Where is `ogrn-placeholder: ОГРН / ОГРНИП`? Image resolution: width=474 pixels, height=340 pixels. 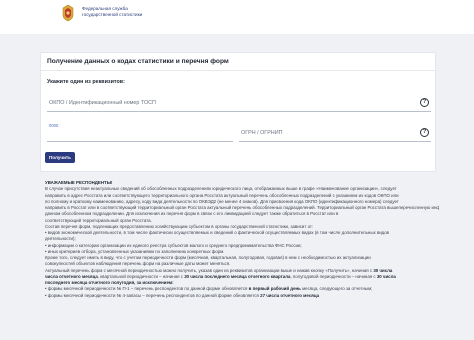 ogrn-placeholder: ОГРН / ОГРНИП is located at coordinates (262, 133).